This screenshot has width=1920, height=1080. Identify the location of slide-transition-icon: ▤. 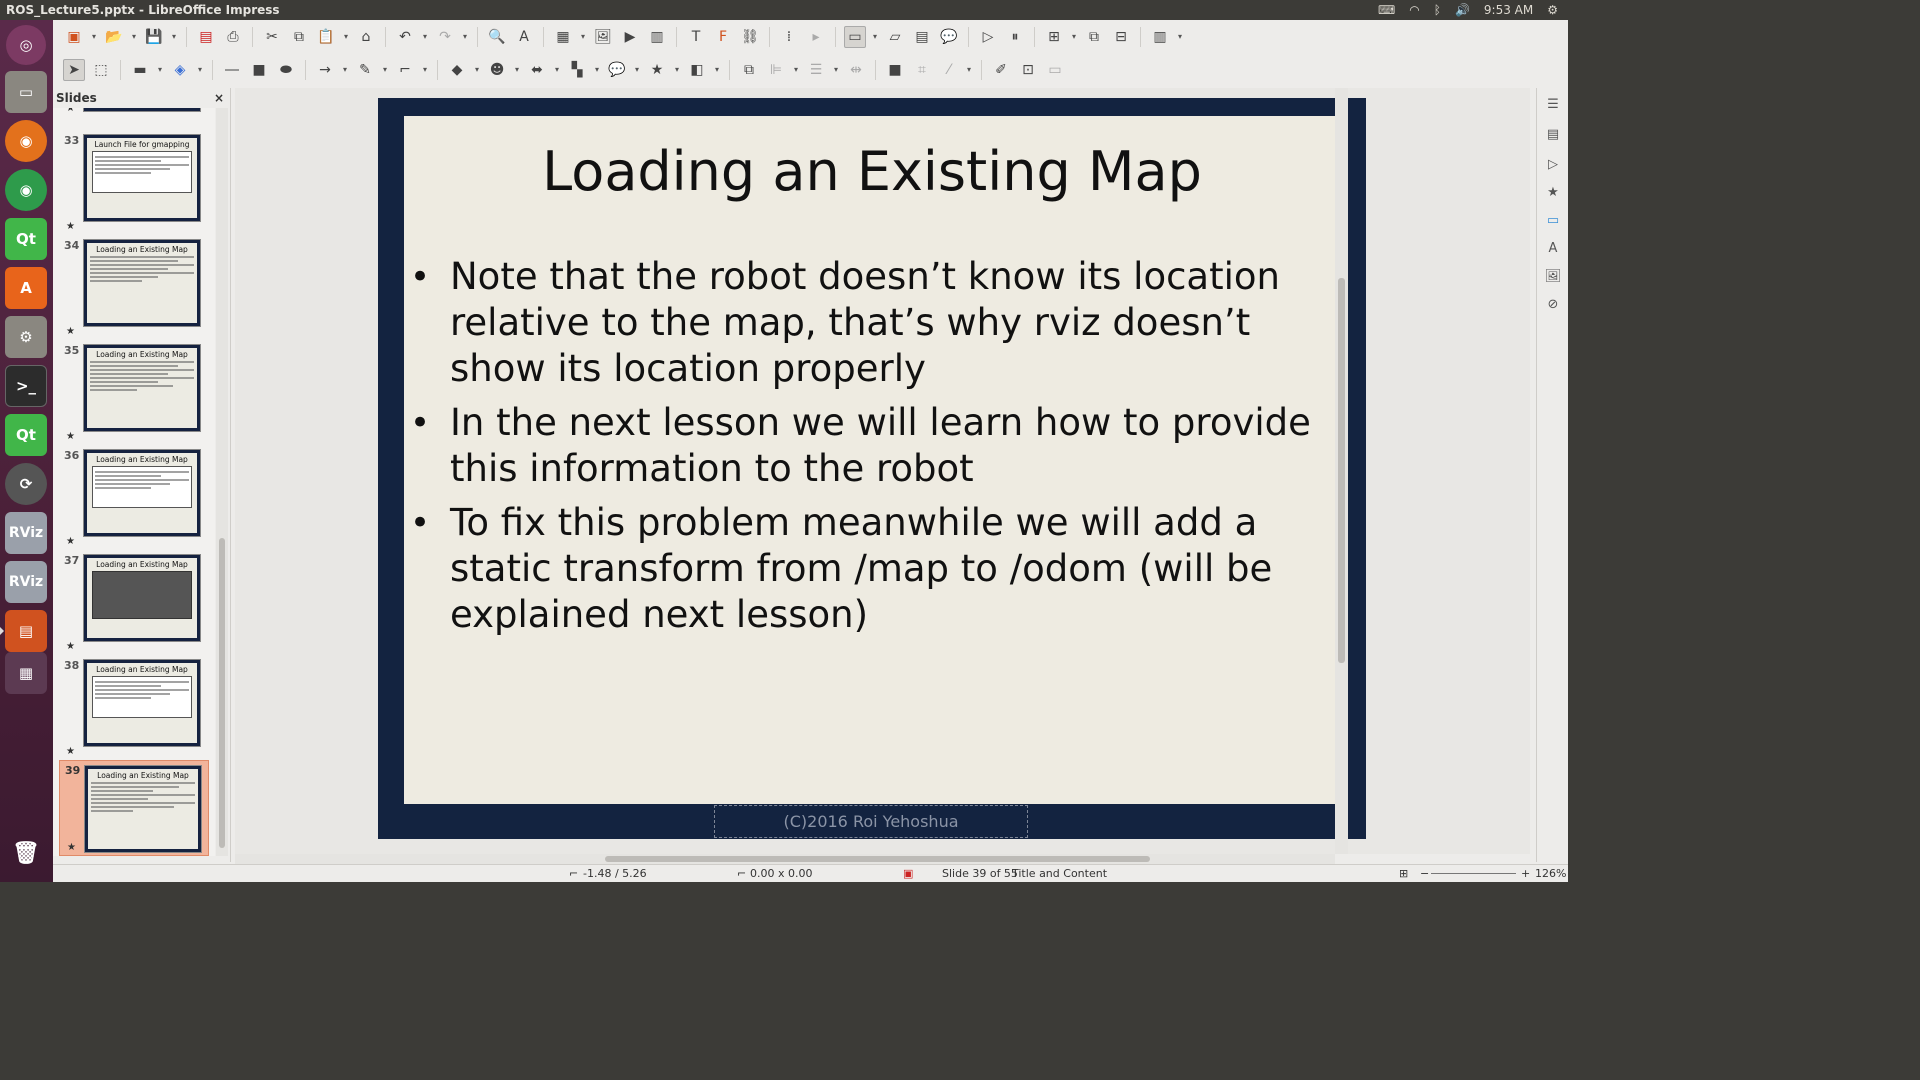
(1553, 134).